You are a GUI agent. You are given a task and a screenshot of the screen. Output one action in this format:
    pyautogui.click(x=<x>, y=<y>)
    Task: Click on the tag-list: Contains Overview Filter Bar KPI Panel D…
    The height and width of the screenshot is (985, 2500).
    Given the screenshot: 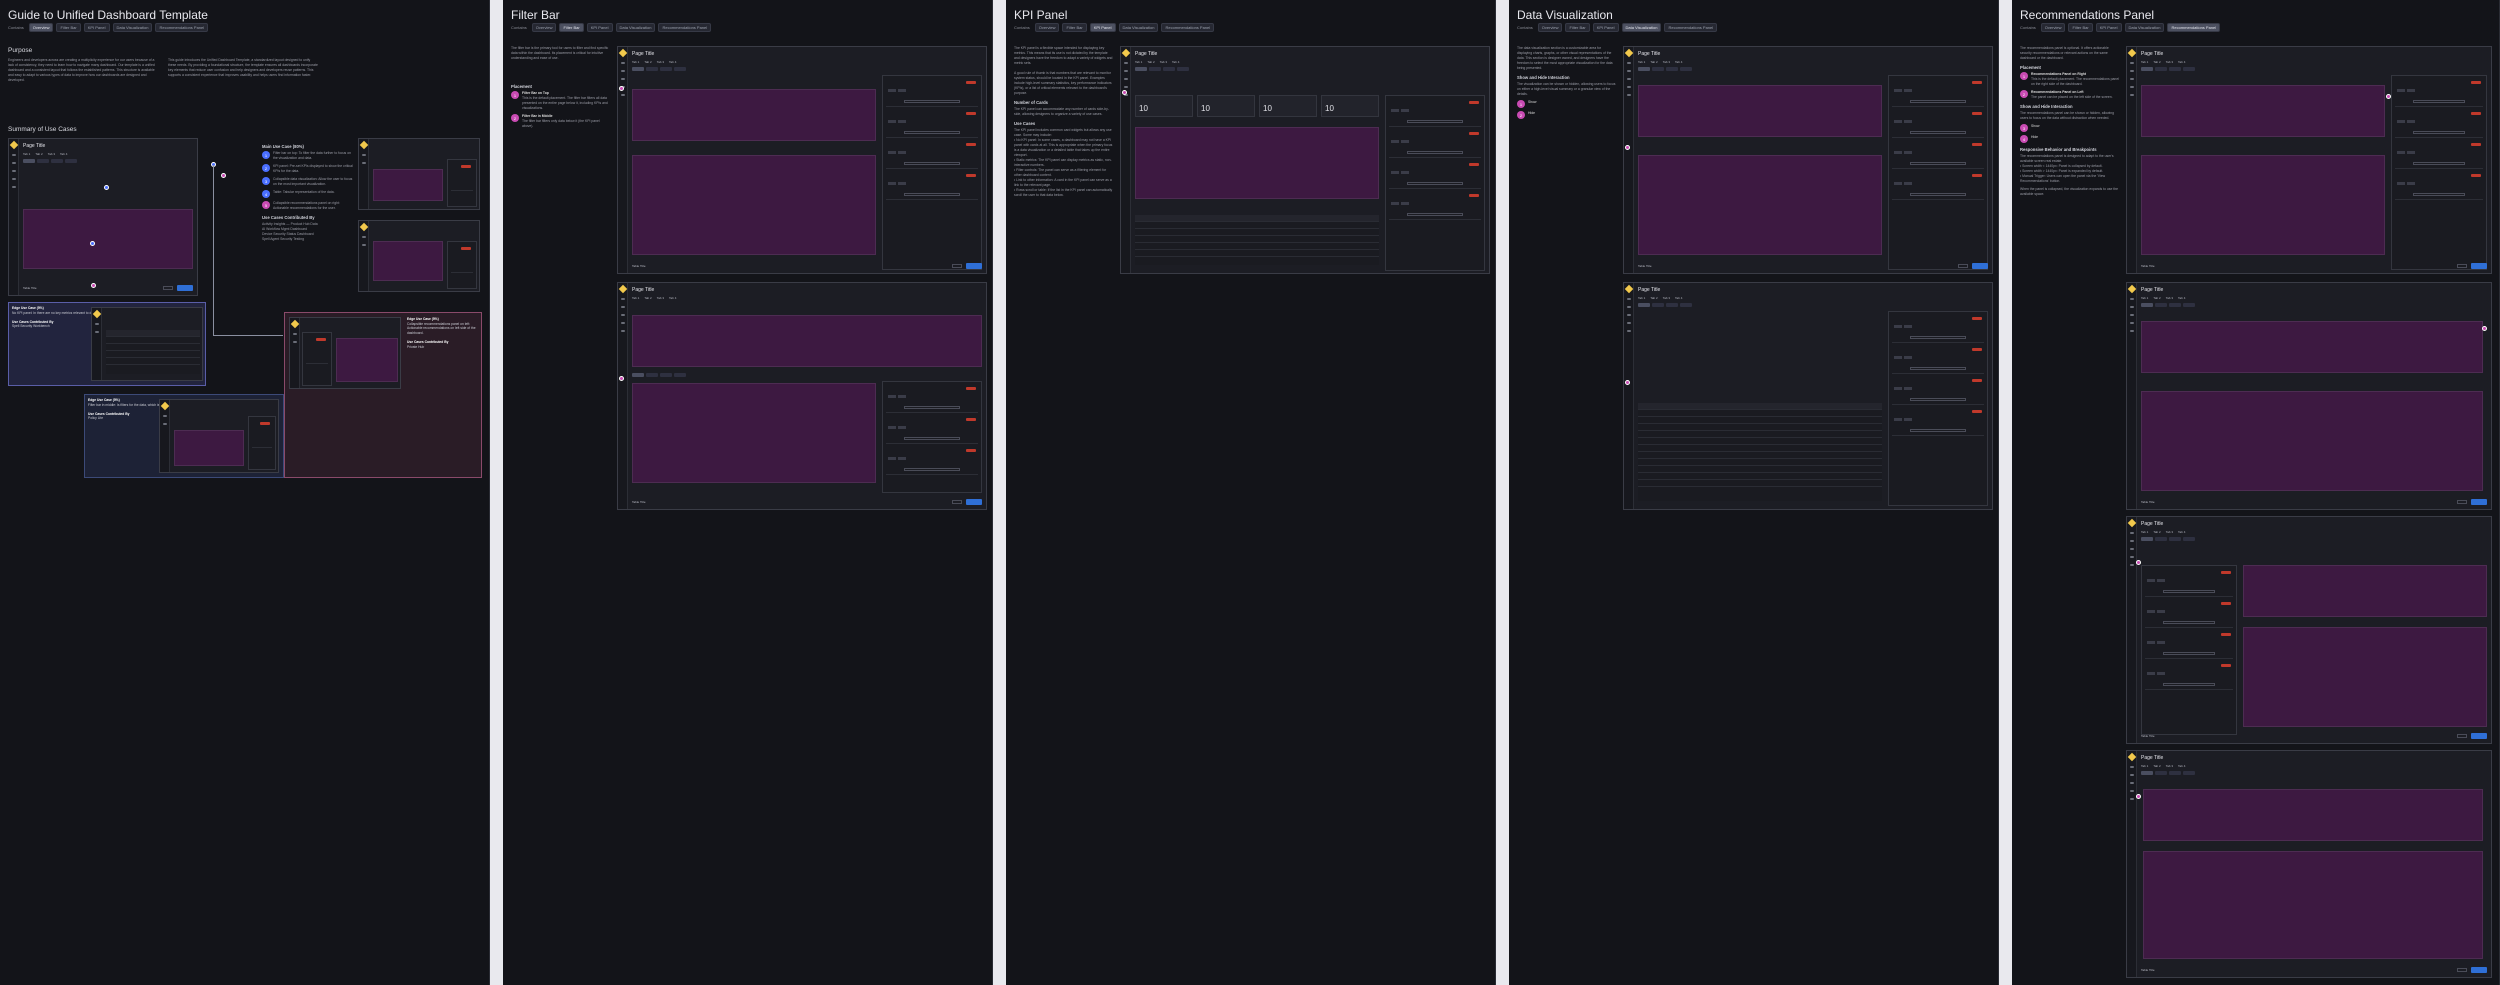 What is the action you would take?
    pyautogui.click(x=108, y=27)
    